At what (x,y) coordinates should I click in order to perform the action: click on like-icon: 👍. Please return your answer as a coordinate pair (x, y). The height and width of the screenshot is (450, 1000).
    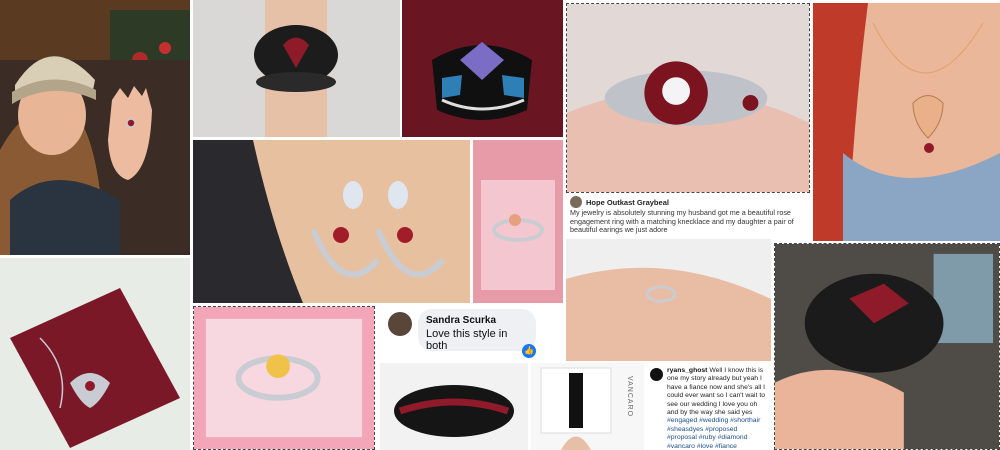
    Looking at the image, I should click on (529, 351).